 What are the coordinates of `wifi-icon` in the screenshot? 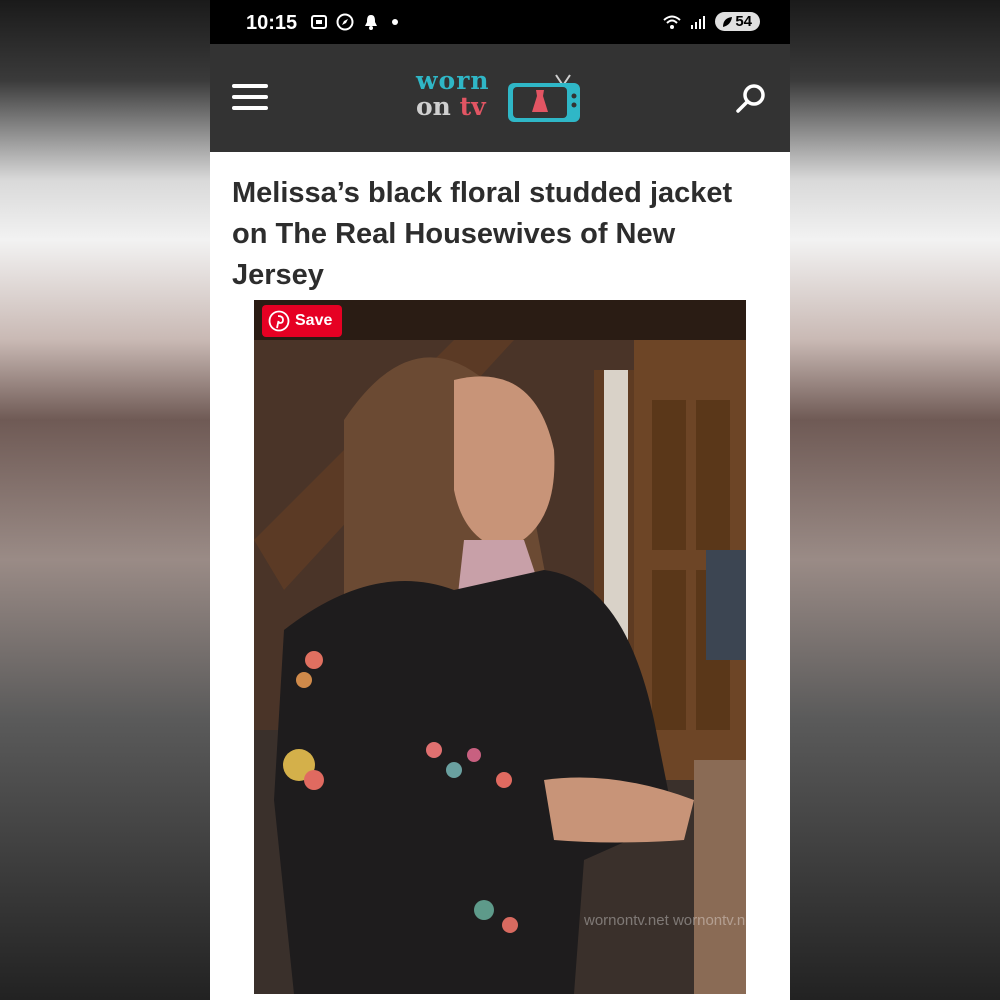 It's located at (672, 22).